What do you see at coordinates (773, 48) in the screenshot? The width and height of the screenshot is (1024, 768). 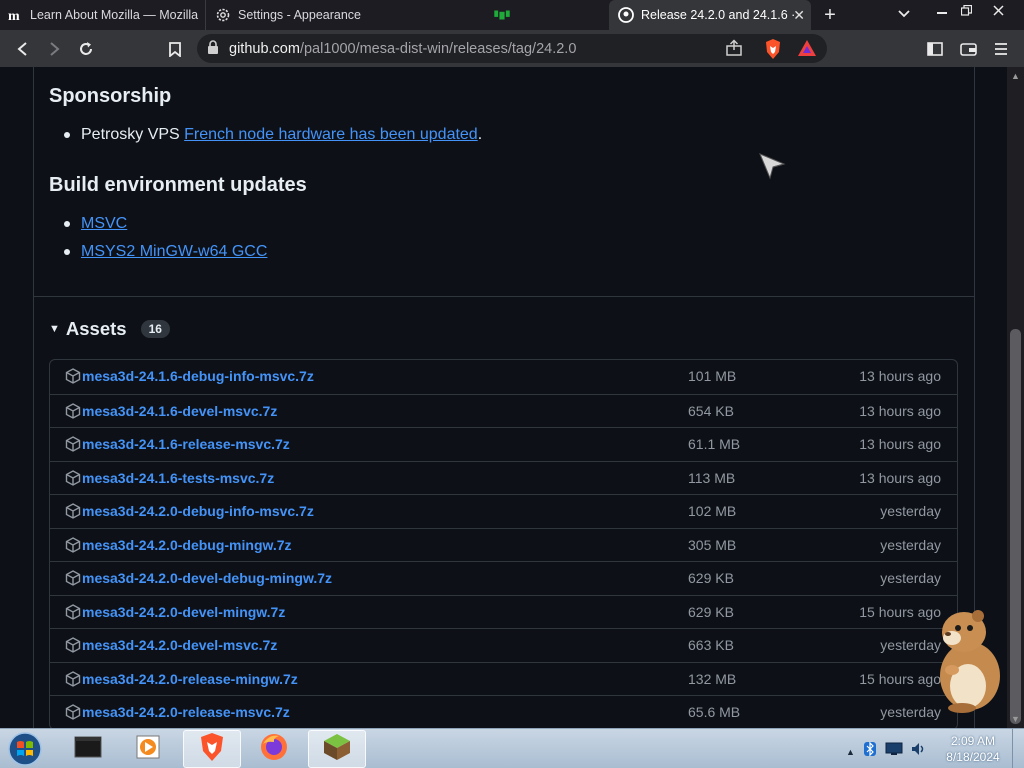 I see `brave-shields-icon` at bounding box center [773, 48].